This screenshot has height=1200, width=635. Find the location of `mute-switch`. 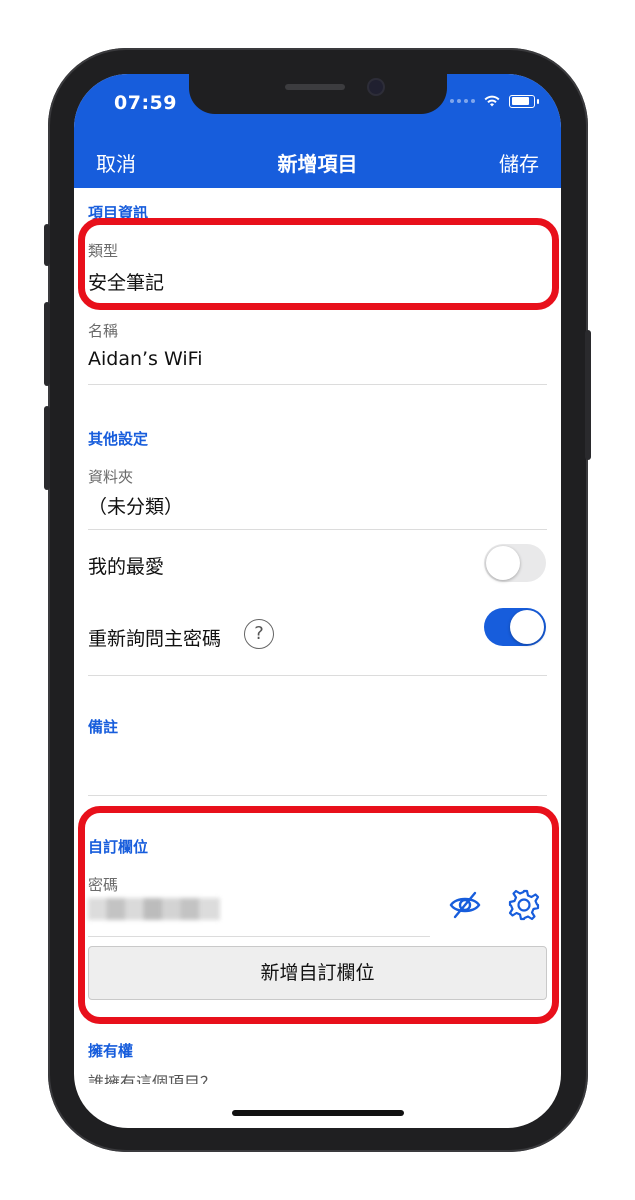

mute-switch is located at coordinates (47, 245).